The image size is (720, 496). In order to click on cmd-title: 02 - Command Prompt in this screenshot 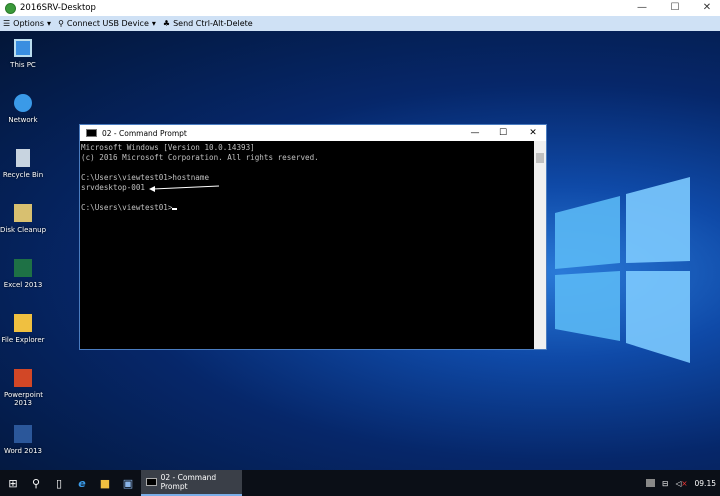, I will do `click(144, 133)`.